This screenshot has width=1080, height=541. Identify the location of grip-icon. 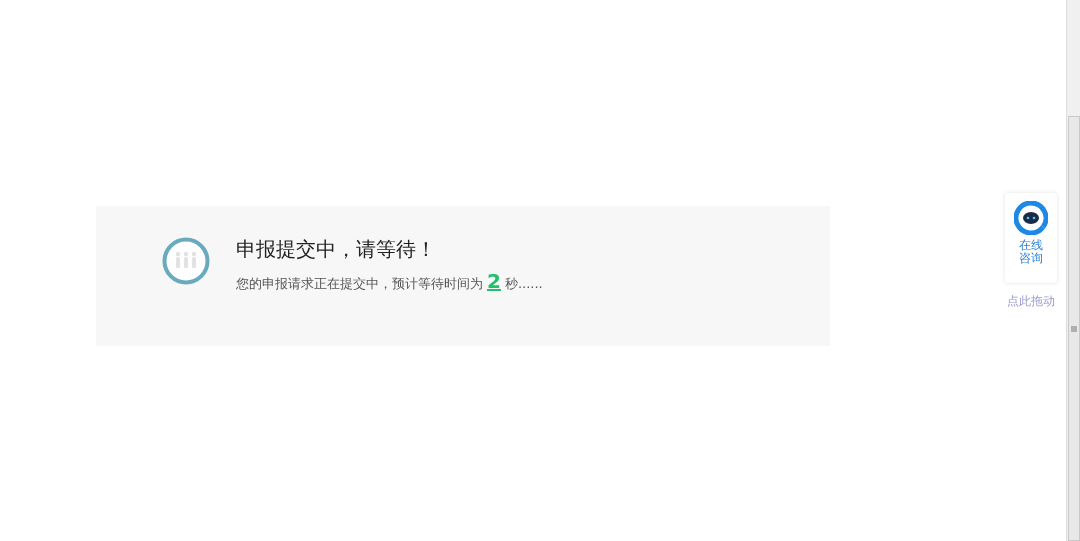
(1073, 328).